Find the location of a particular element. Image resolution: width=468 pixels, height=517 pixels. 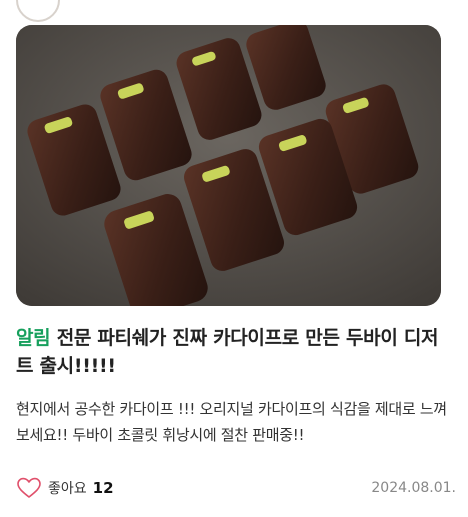

post-footer: 좋아요 12 2024.08.01. is located at coordinates (236, 488).